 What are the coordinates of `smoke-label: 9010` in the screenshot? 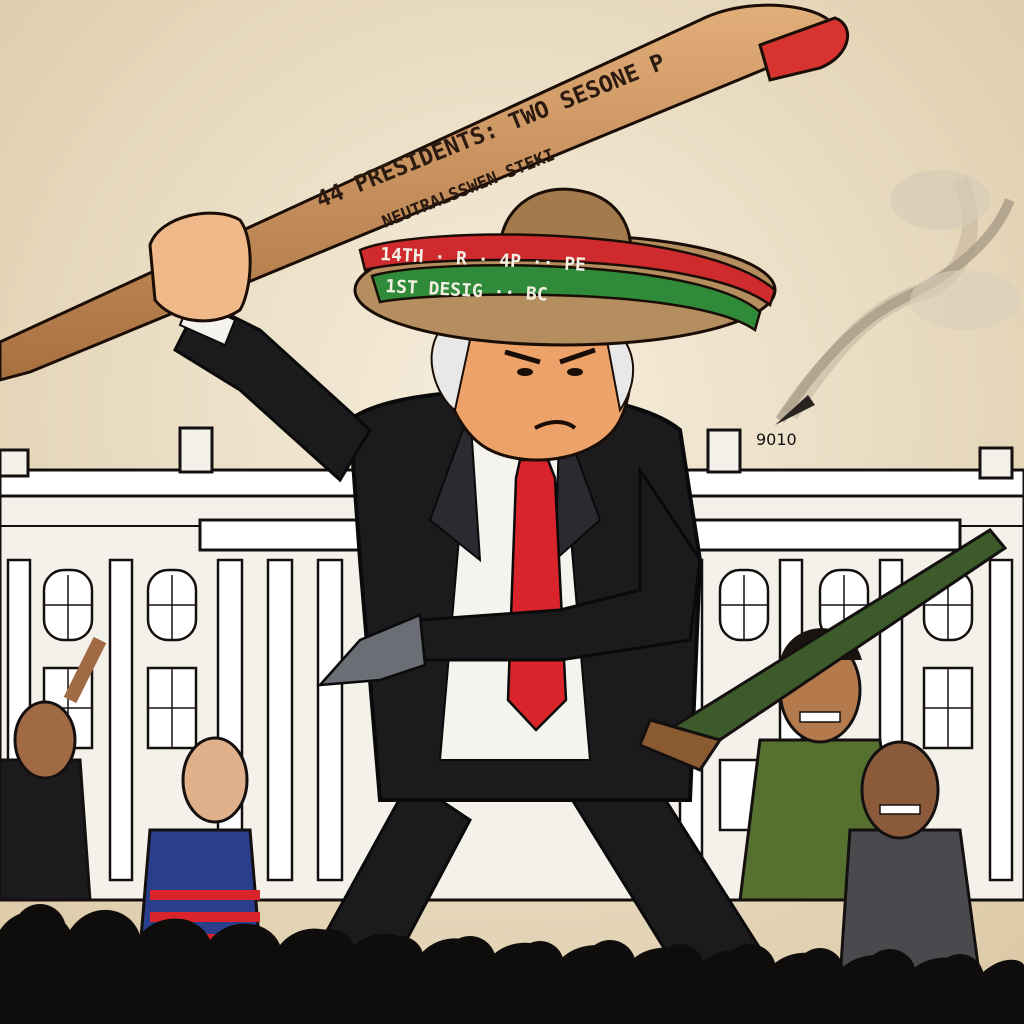 It's located at (776, 439).